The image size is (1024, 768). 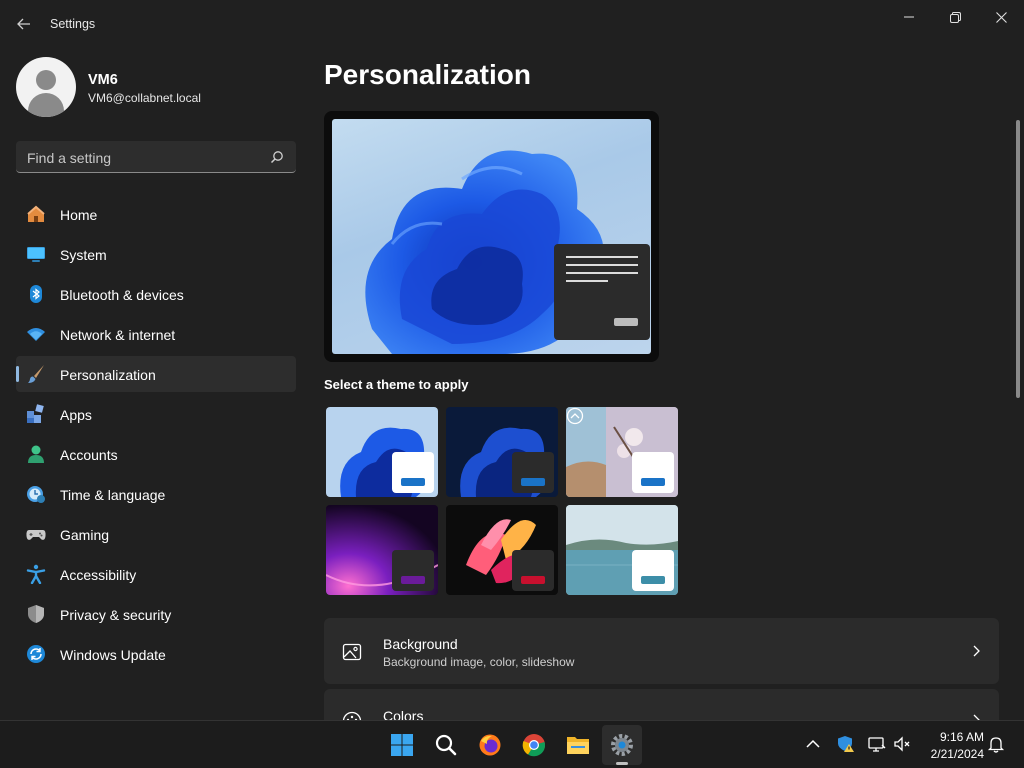 What do you see at coordinates (36, 535) in the screenshot?
I see `gaming-icon` at bounding box center [36, 535].